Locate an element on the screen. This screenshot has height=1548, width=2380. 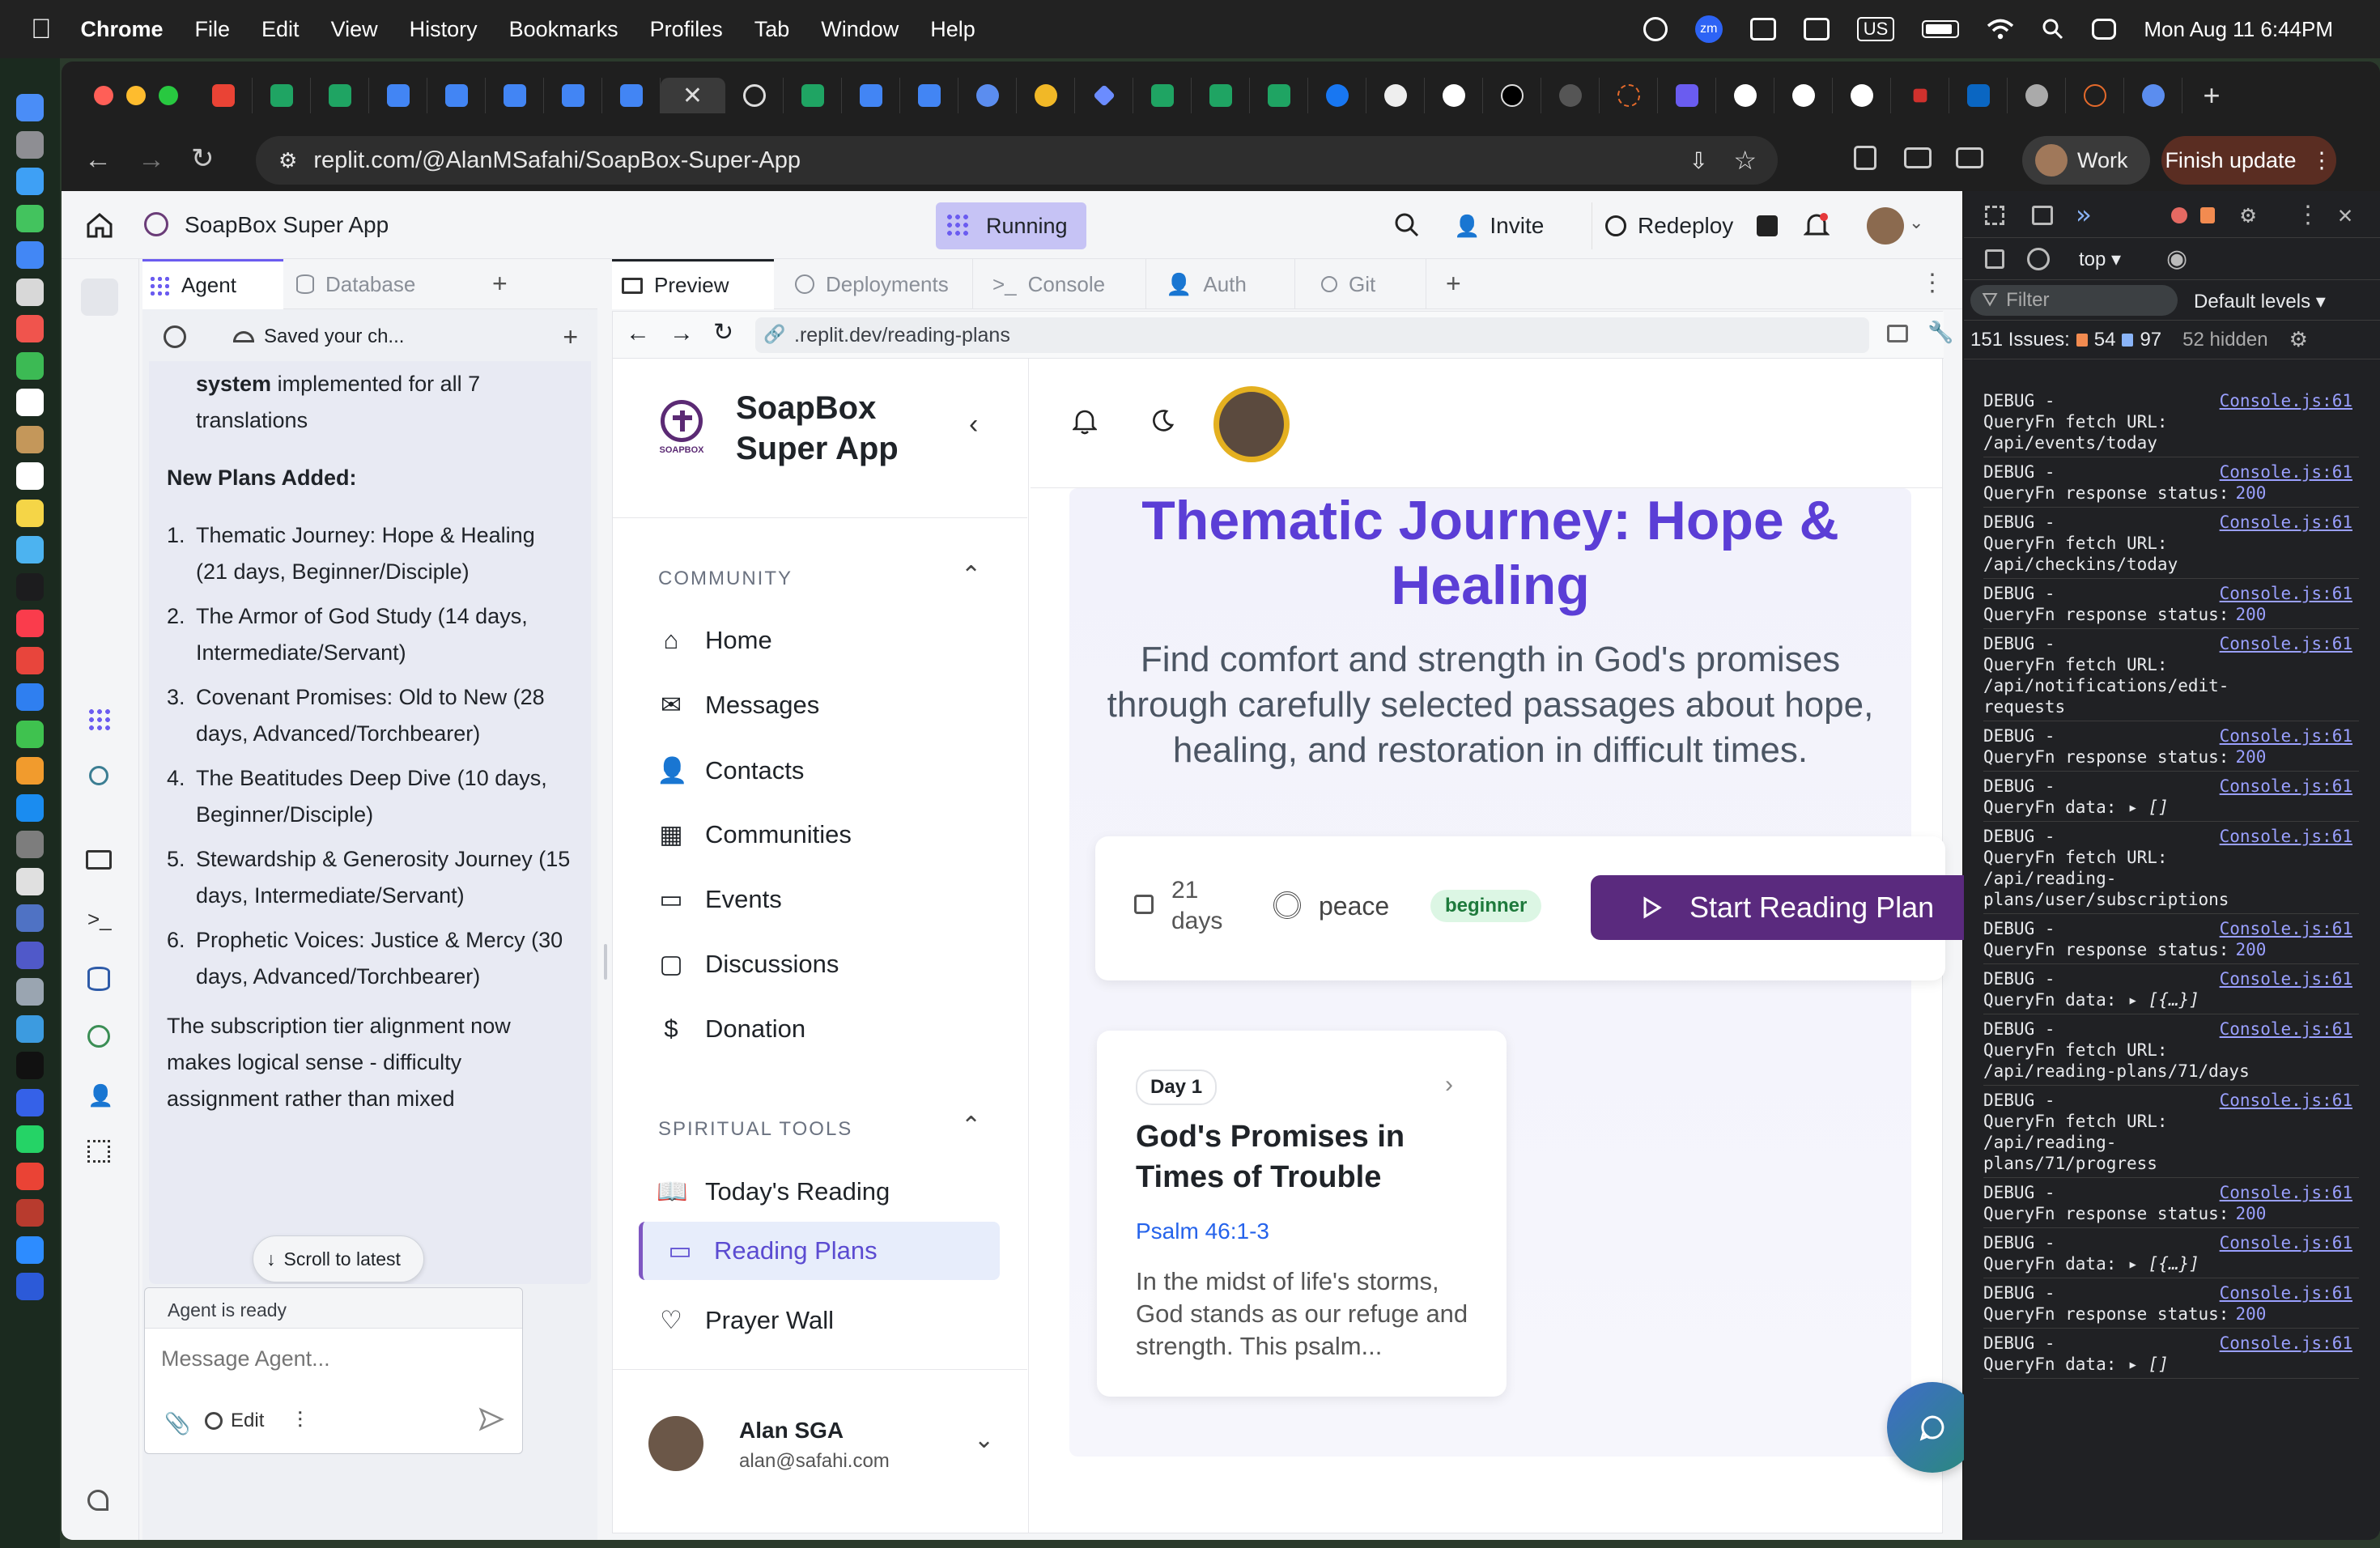
chevron-up-icon: ⌃ is located at coordinates (971, 1126).